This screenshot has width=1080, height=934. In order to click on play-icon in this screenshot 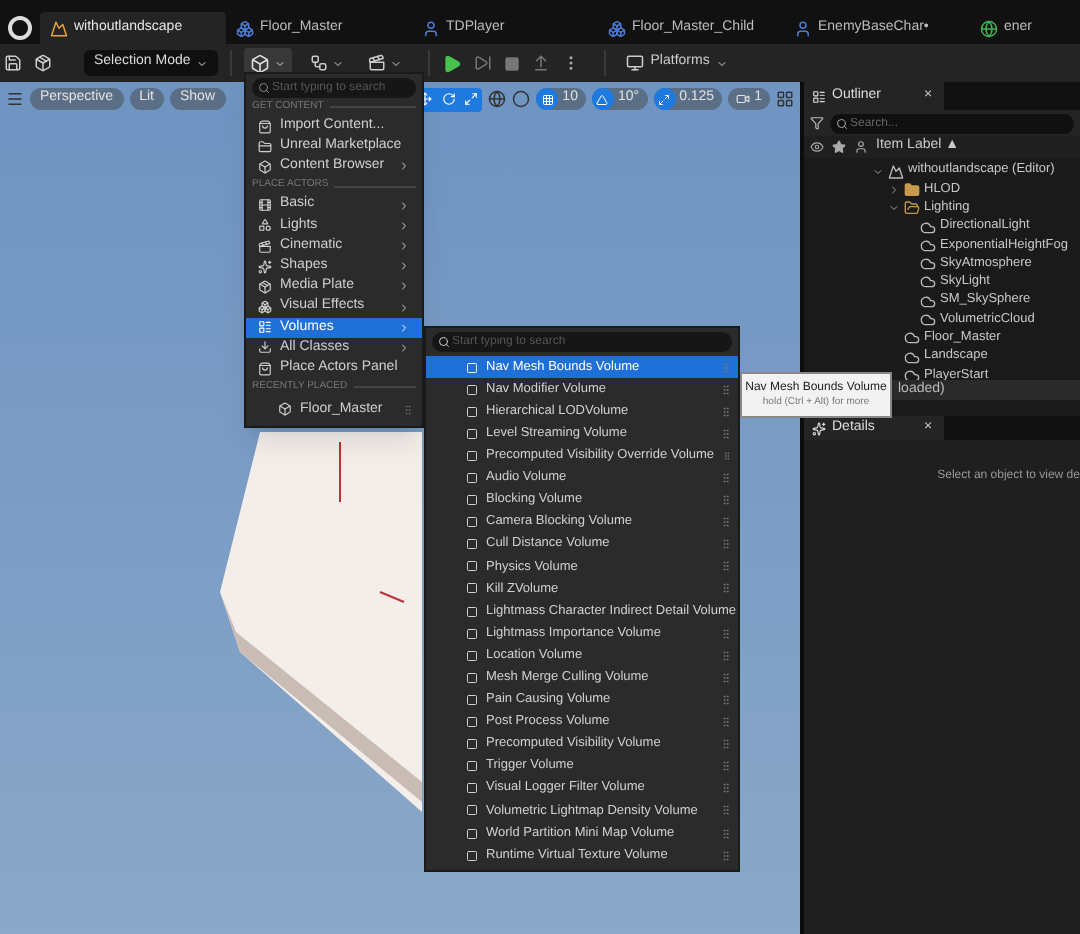, I will do `click(452, 63)`.